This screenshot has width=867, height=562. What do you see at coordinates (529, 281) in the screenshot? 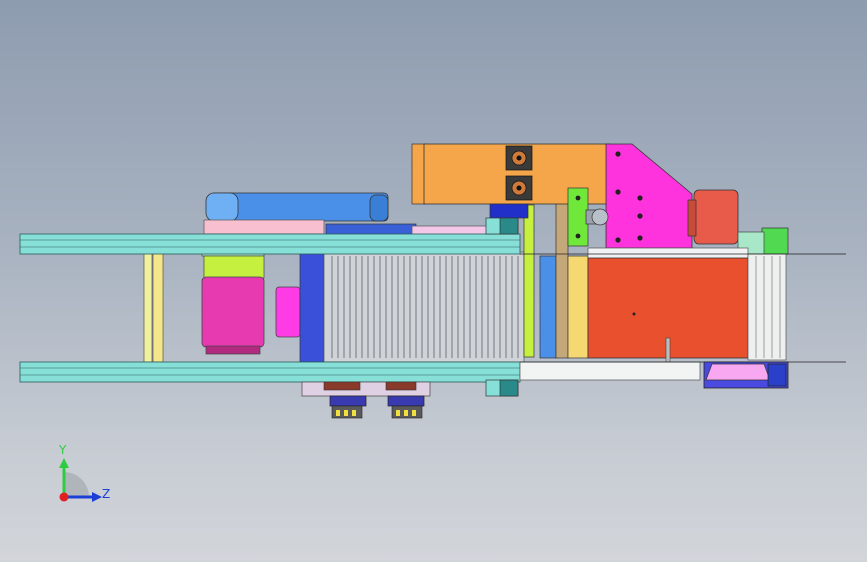
I see `lime-vertical-bar` at bounding box center [529, 281].